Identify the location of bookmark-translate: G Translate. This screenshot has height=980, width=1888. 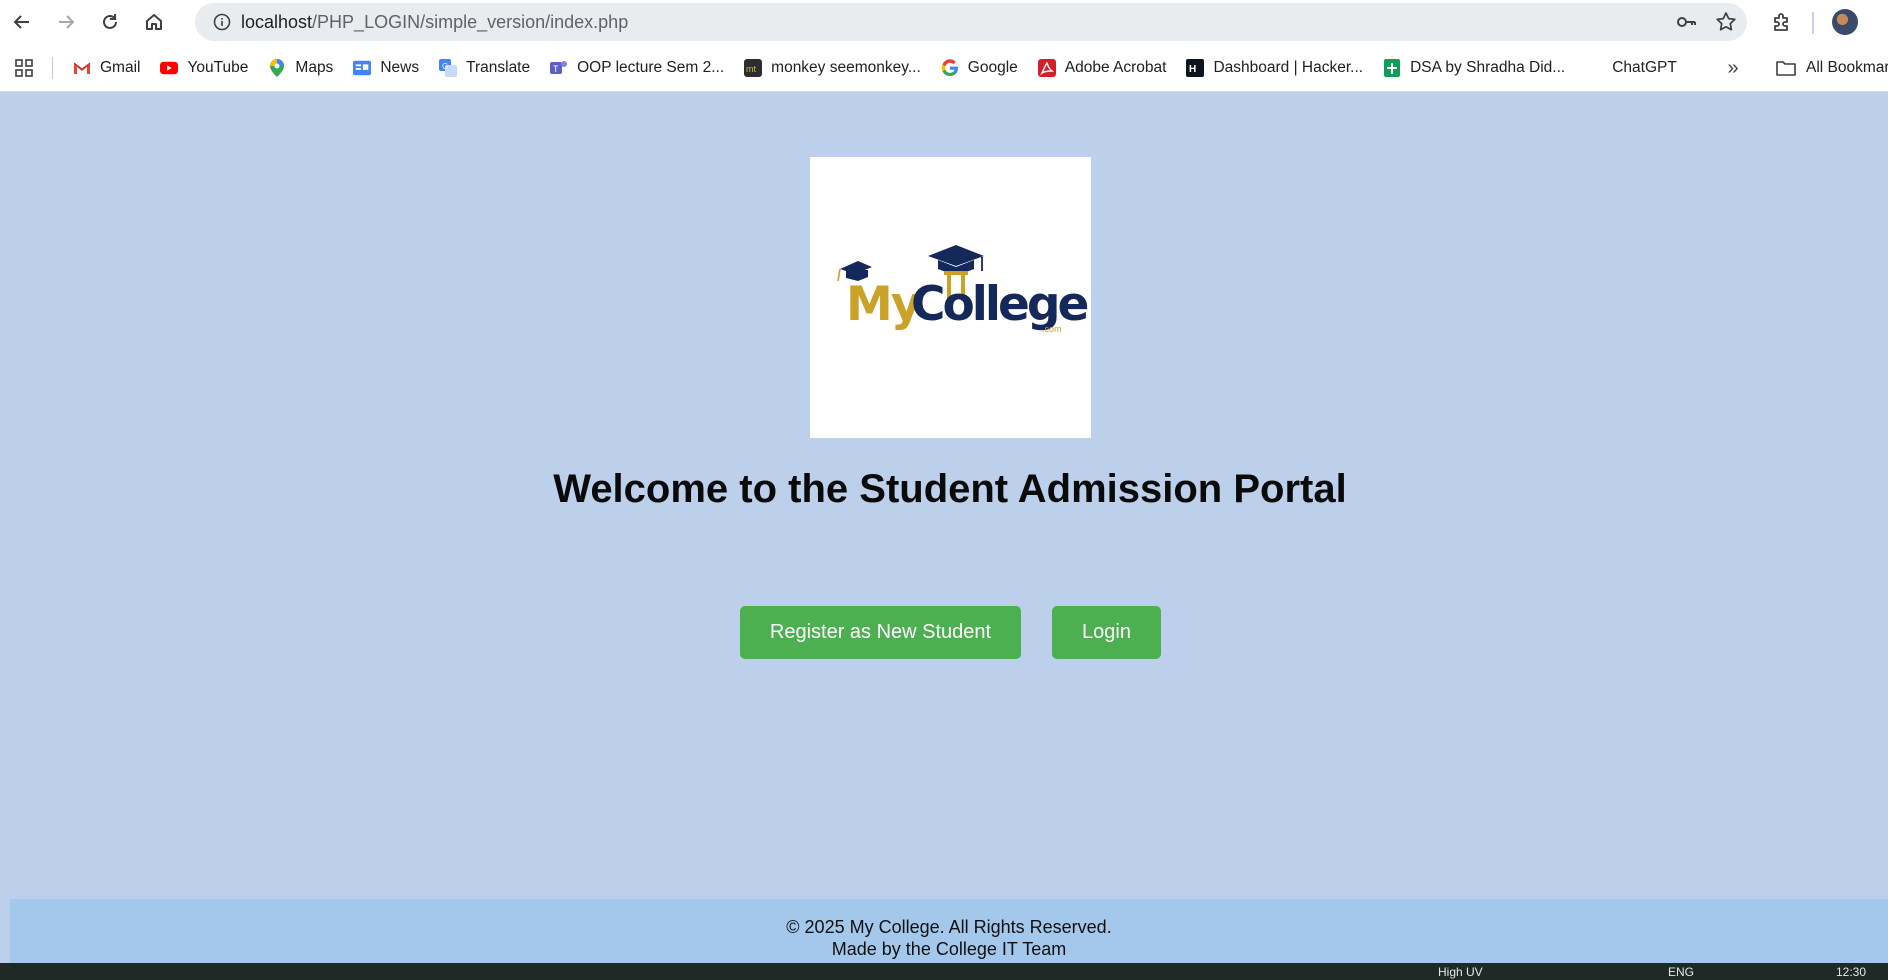
(484, 68).